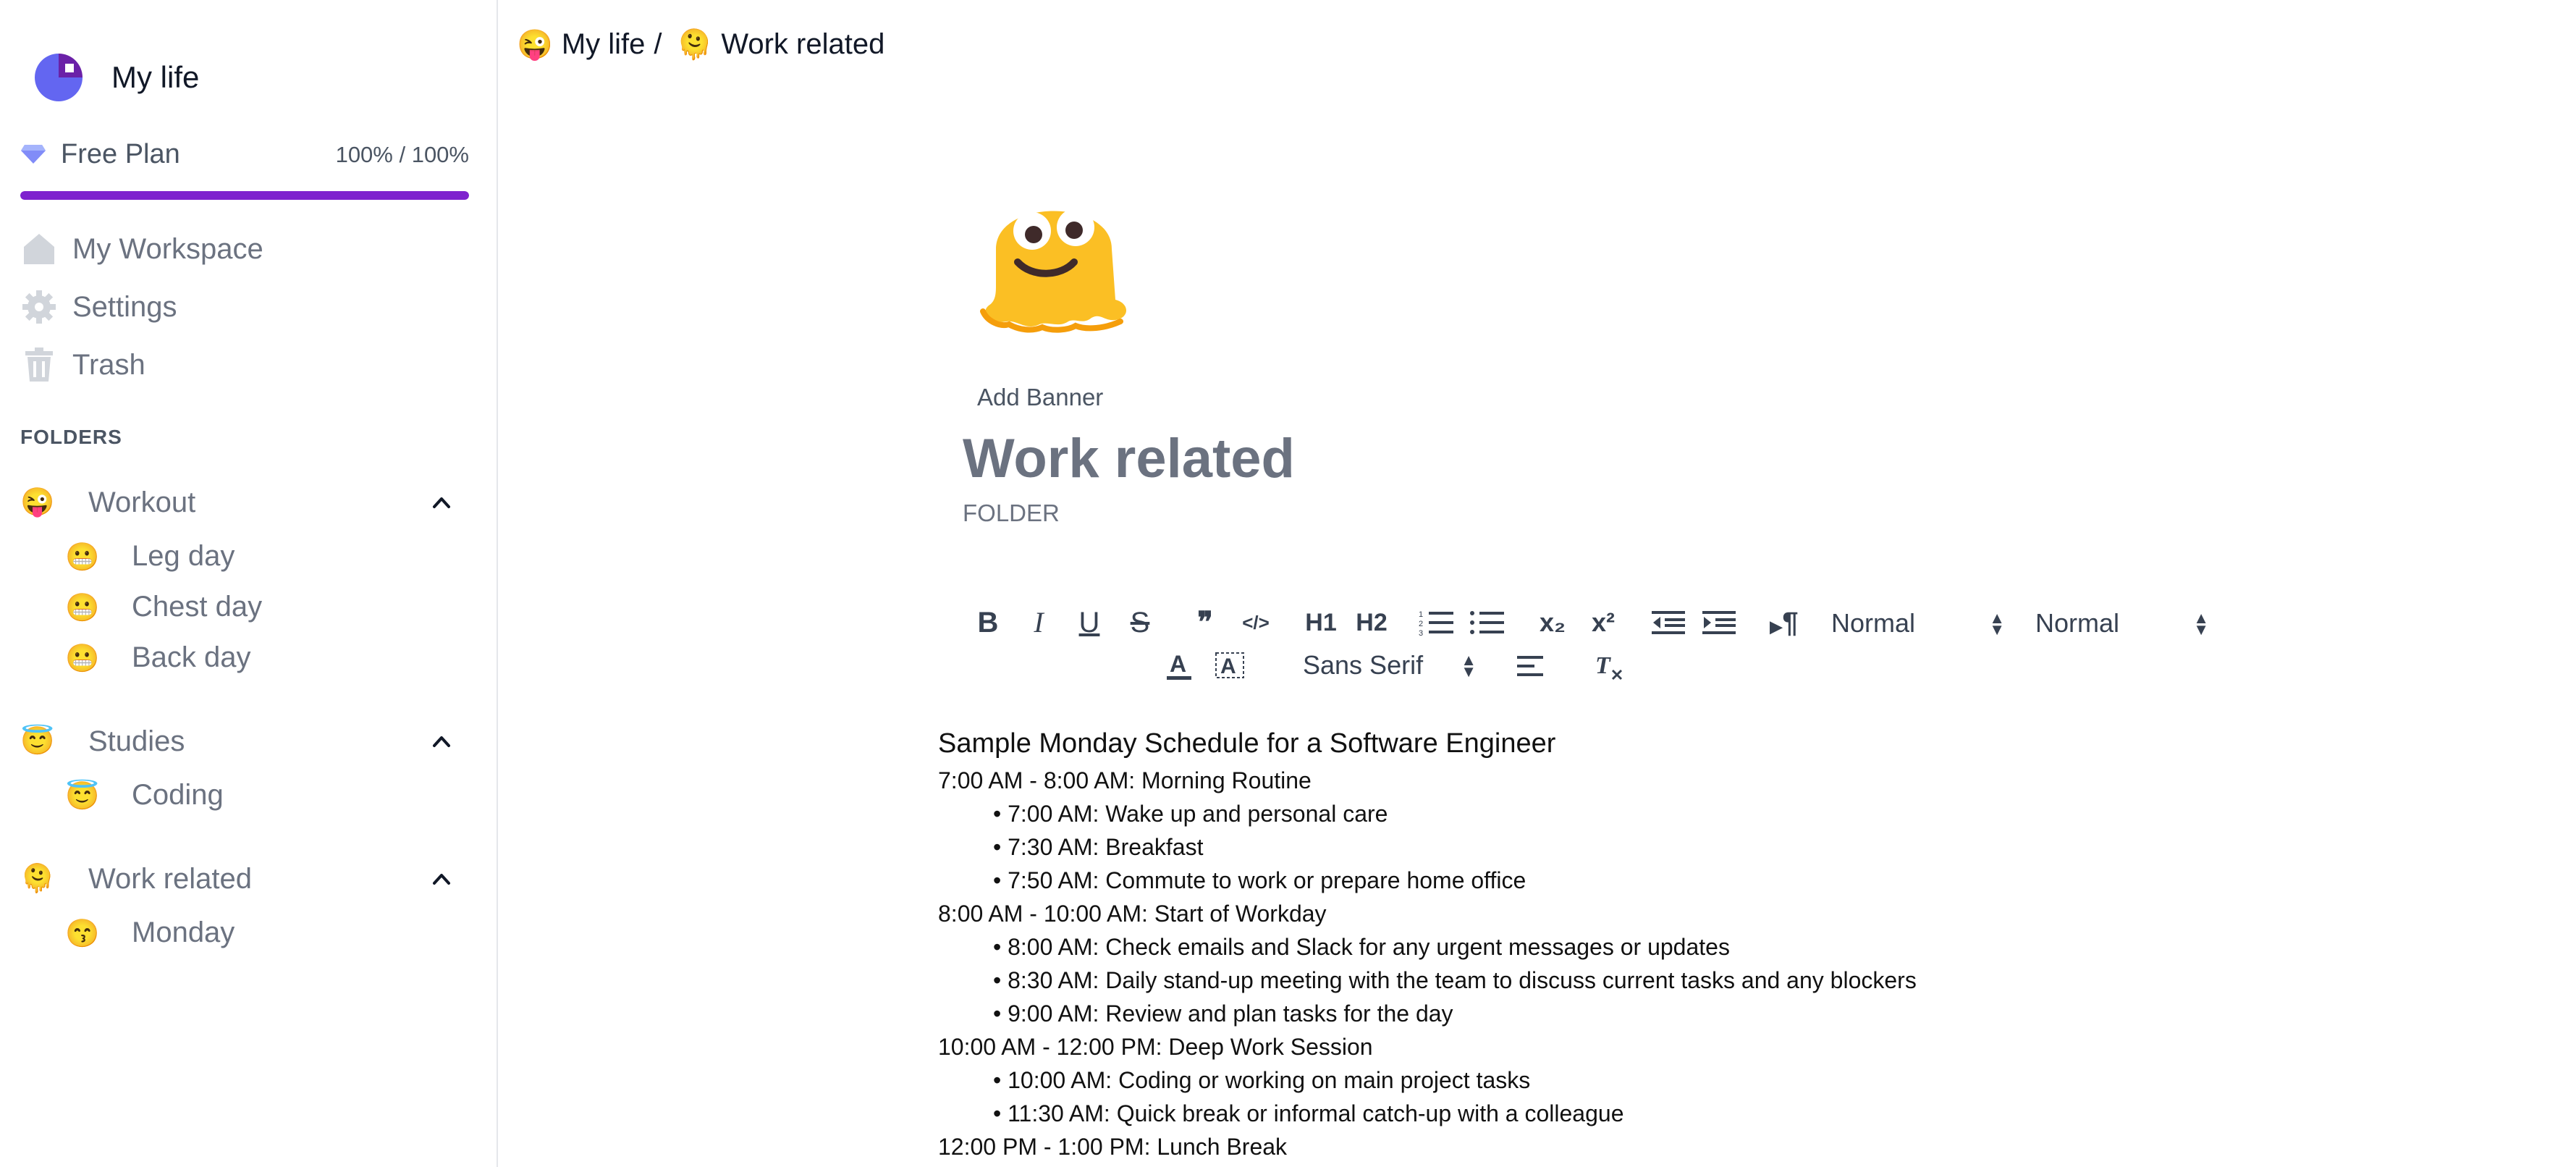 This screenshot has width=2576, height=1167. I want to click on folder-label: Work related, so click(170, 879).